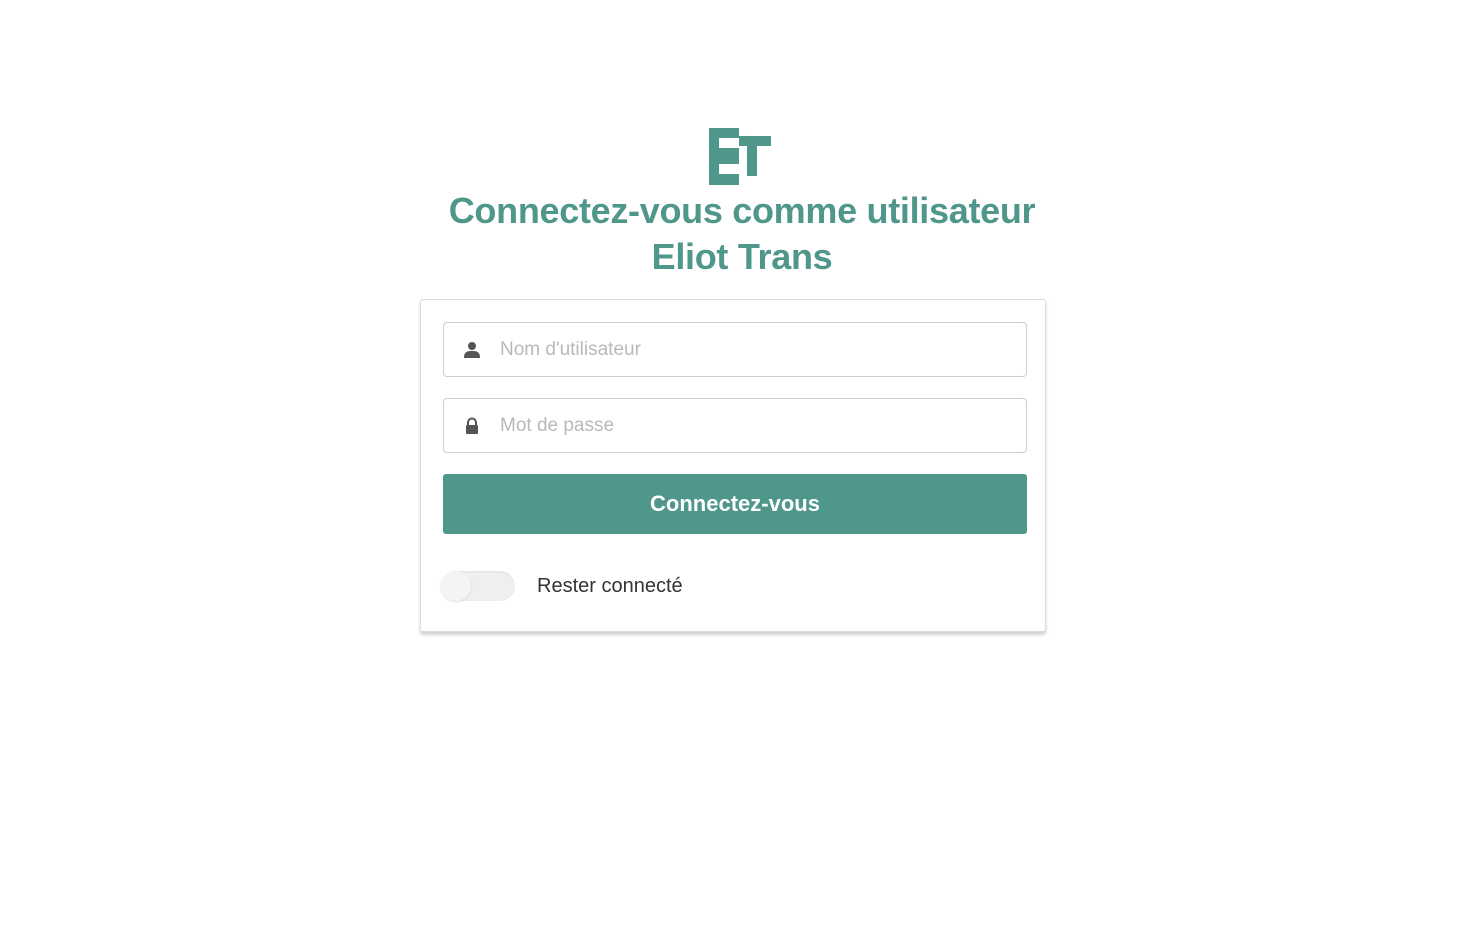 The image size is (1474, 942). Describe the element at coordinates (742, 210) in the screenshot. I see `page-title-line-1: Connectez-vous comme utilisateur` at that location.